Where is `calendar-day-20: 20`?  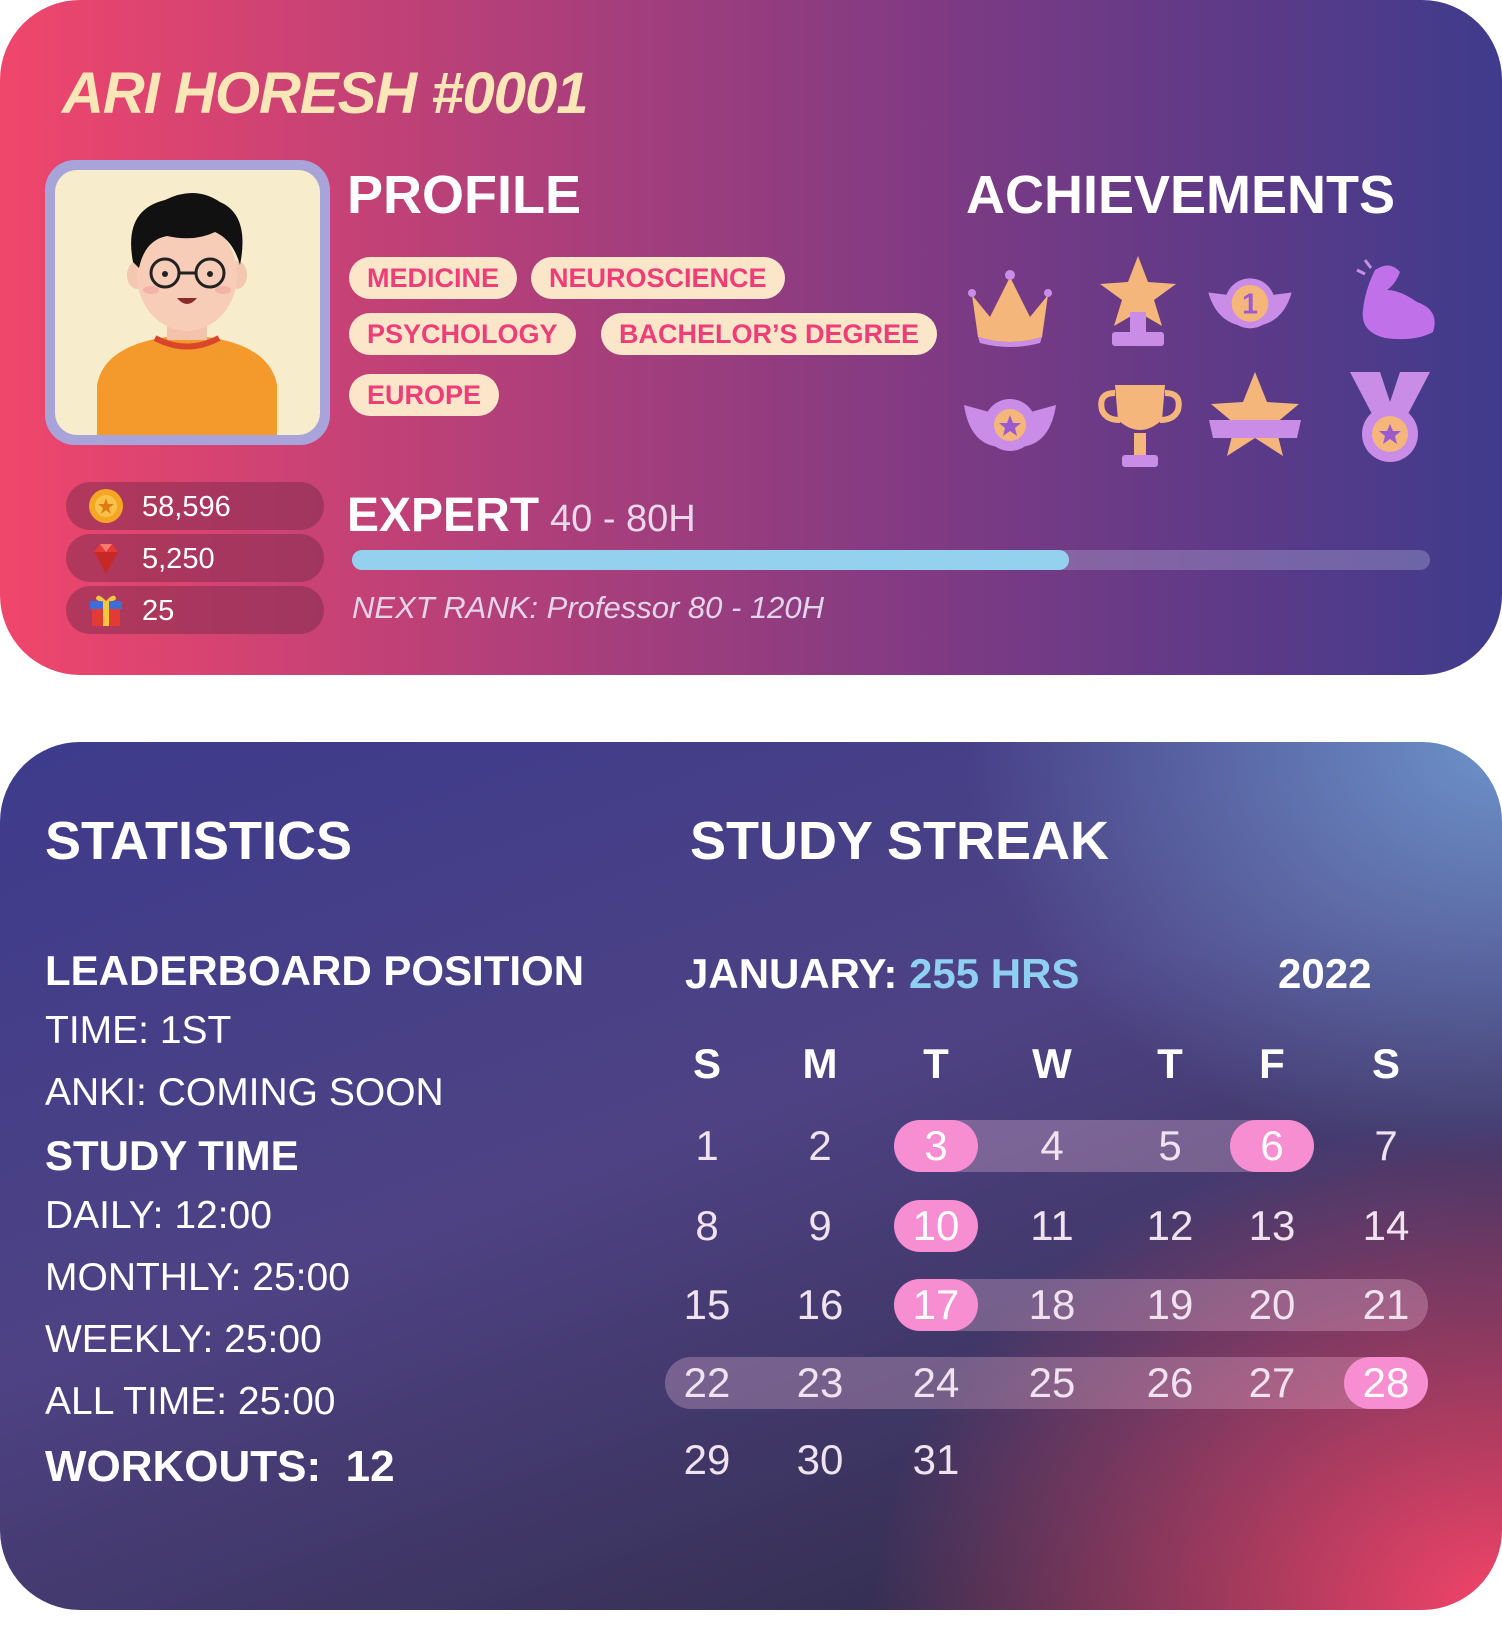 calendar-day-20: 20 is located at coordinates (1272, 1305).